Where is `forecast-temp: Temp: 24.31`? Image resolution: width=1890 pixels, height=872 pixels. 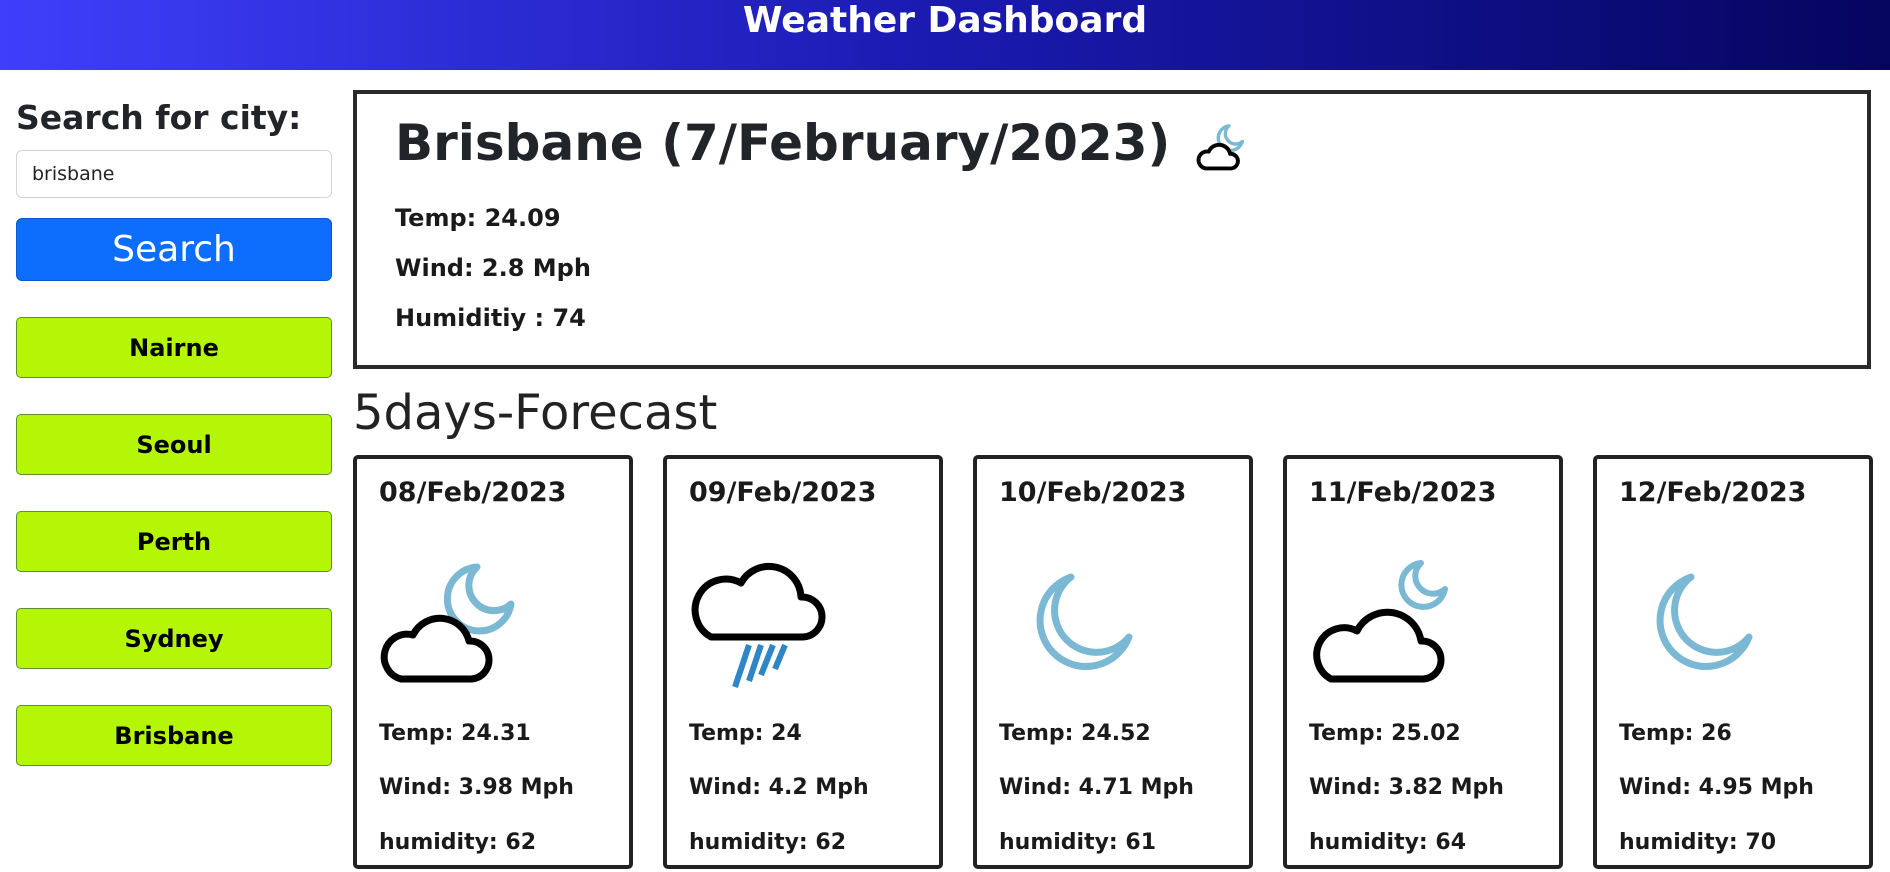 forecast-temp: Temp: 24.31 is located at coordinates (455, 733).